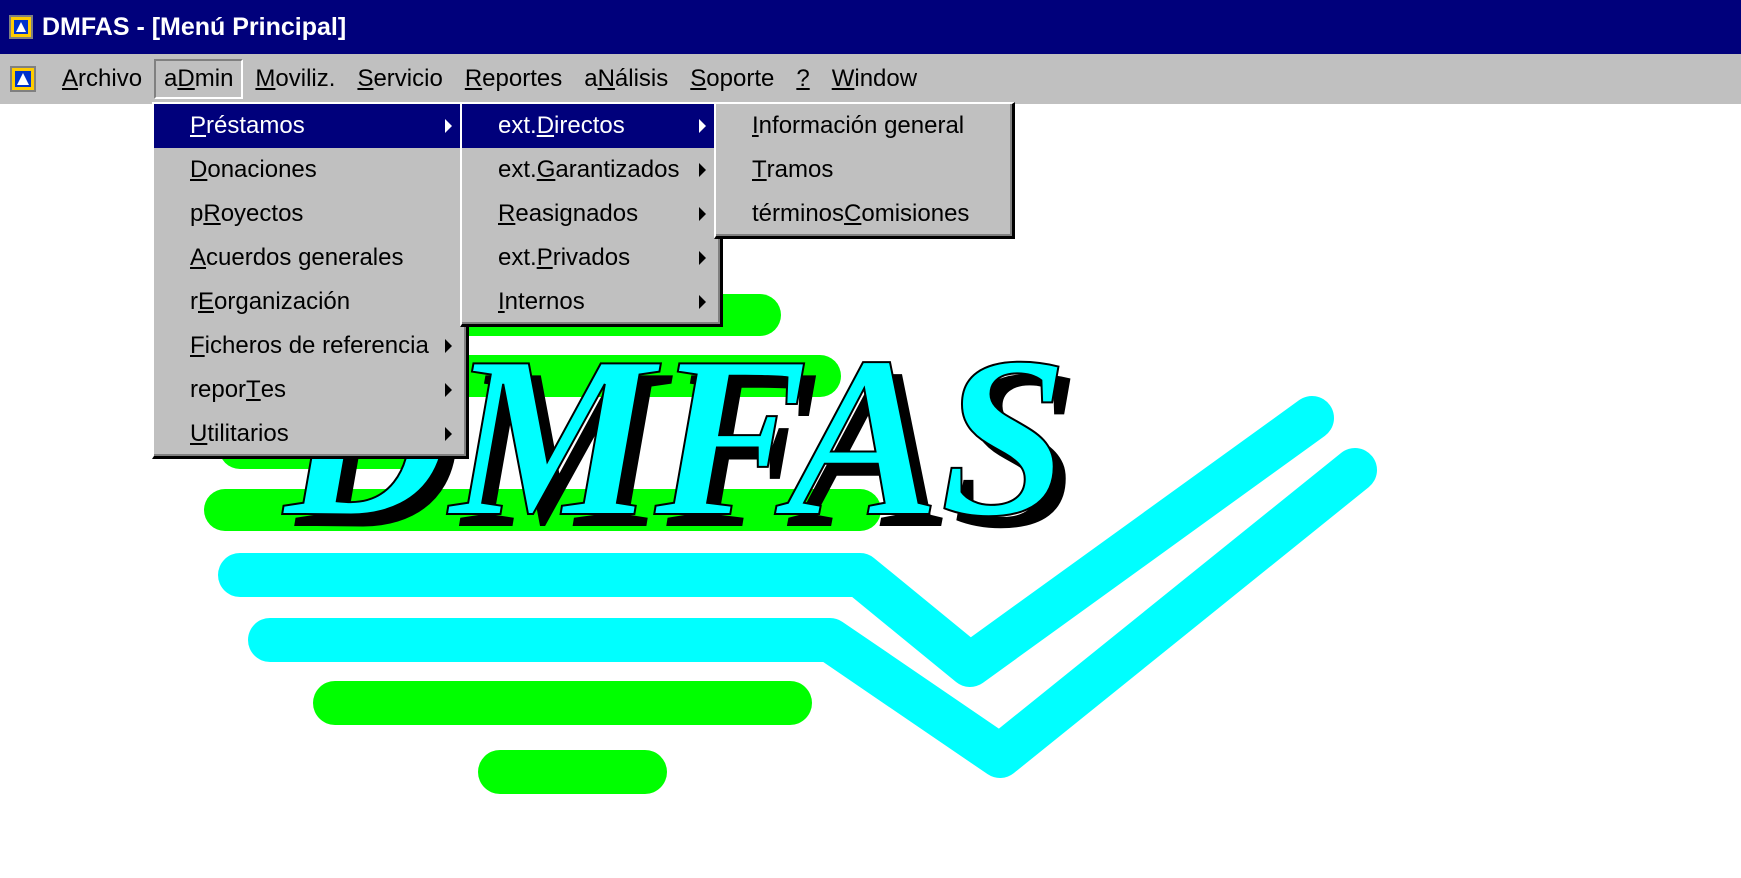 The image size is (1741, 878). I want to click on menu-moviliz: Moviliz., so click(295, 79).